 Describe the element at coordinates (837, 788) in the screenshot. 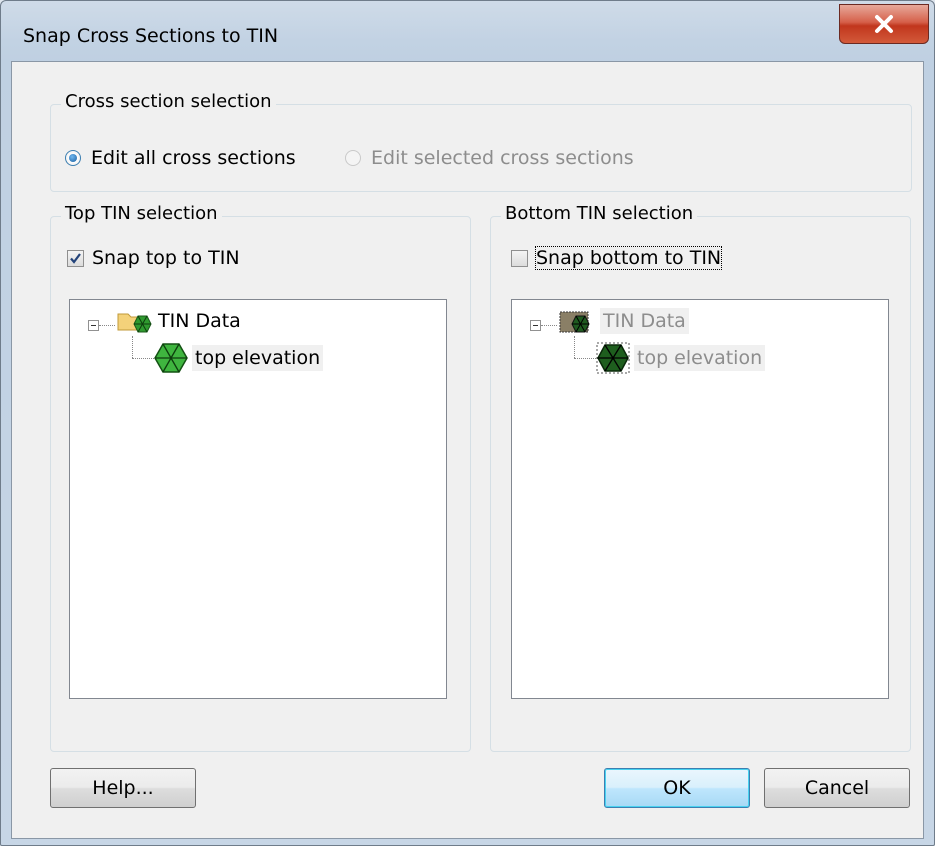

I see `cancel-button: Cancel` at that location.